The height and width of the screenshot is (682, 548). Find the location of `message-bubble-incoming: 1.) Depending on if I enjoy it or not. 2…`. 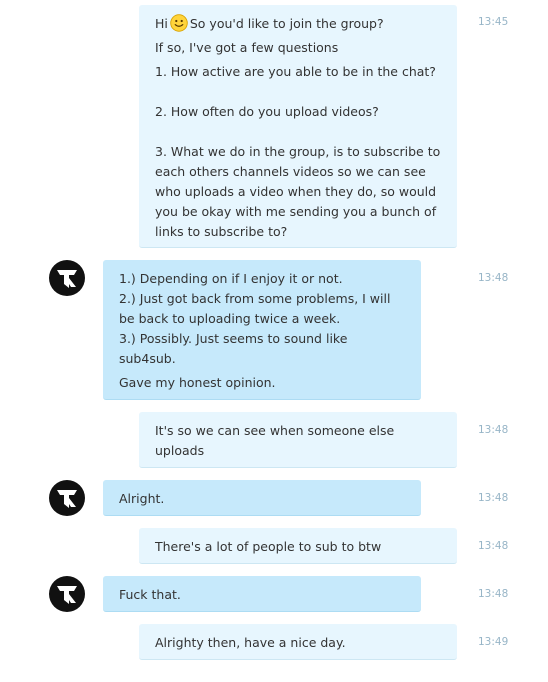

message-bubble-incoming: 1.) Depending on if I enjoy it or not. 2… is located at coordinates (262, 330).